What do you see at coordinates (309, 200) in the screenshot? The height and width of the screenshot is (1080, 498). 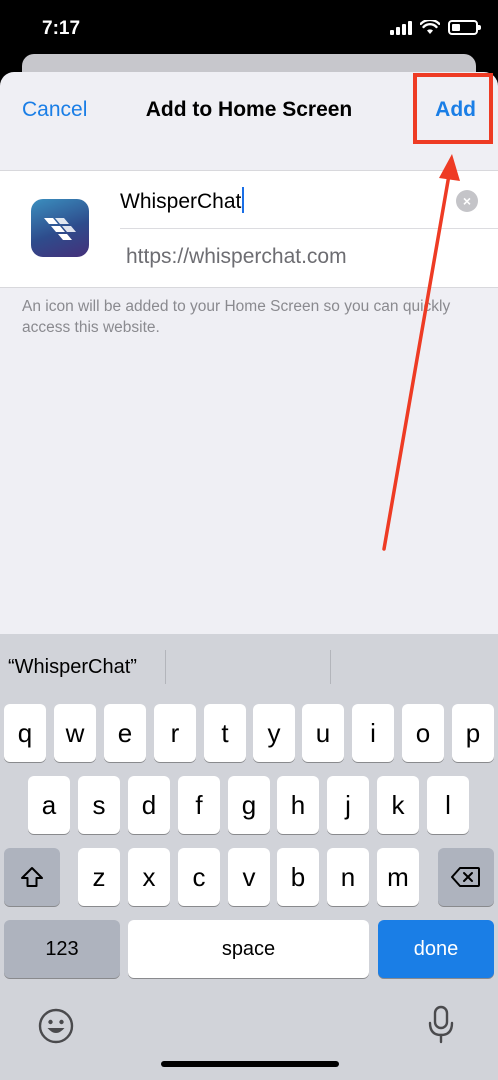 I see `name-field-row: WhisperChat ×` at bounding box center [309, 200].